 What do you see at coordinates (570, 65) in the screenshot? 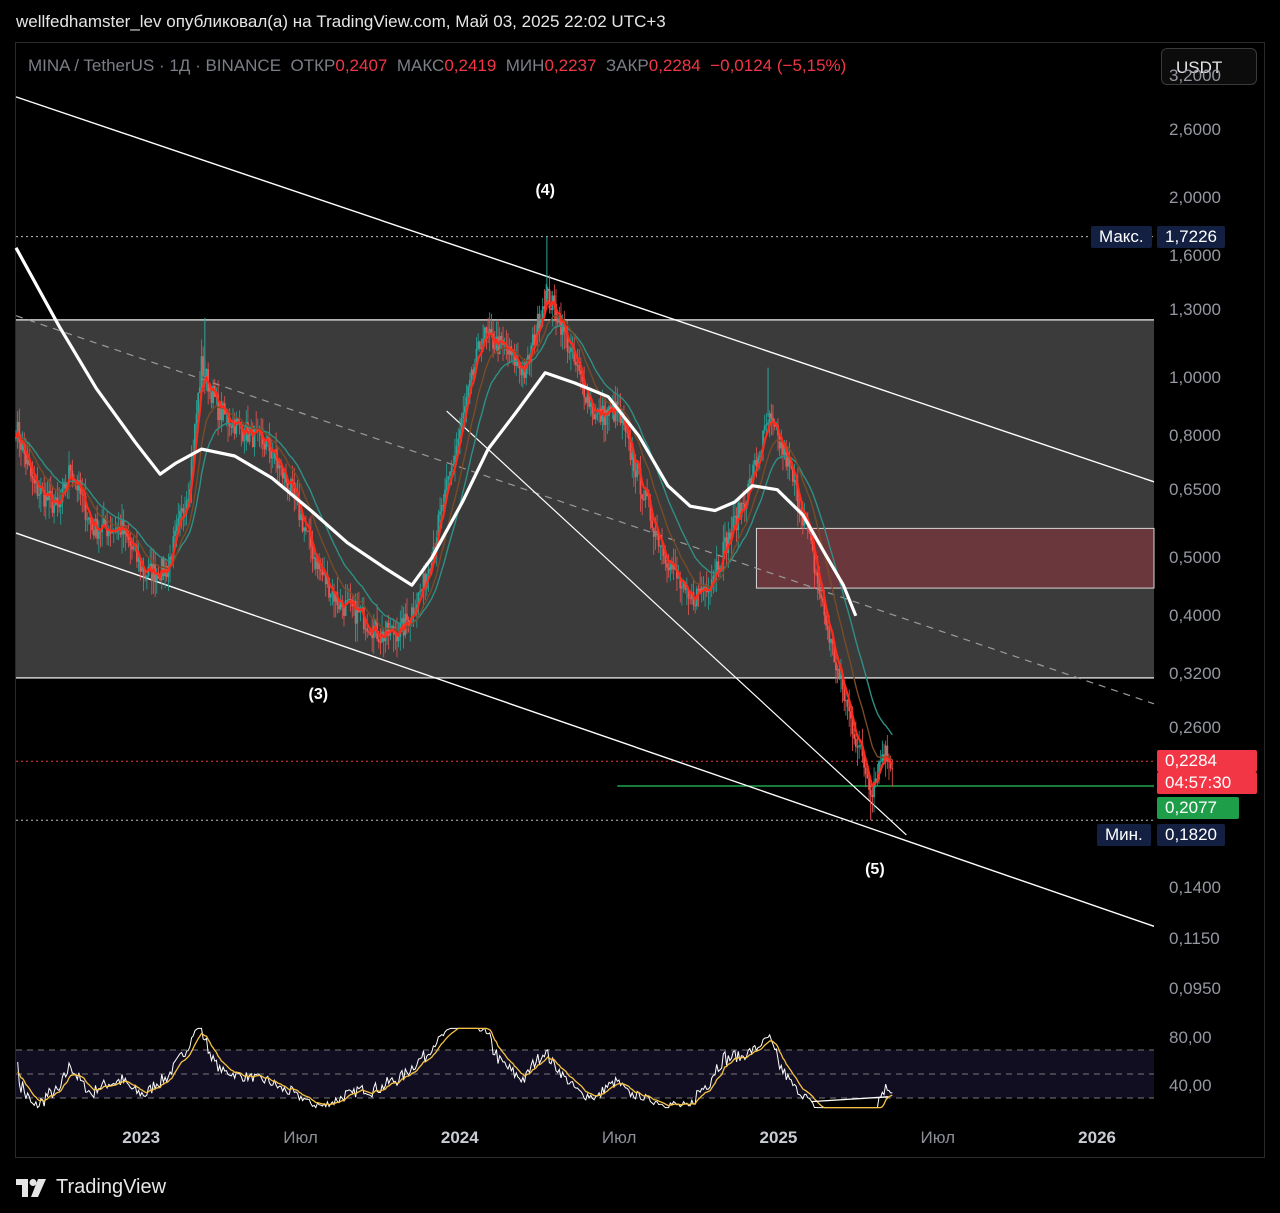
I see `low-value: 0,2237` at bounding box center [570, 65].